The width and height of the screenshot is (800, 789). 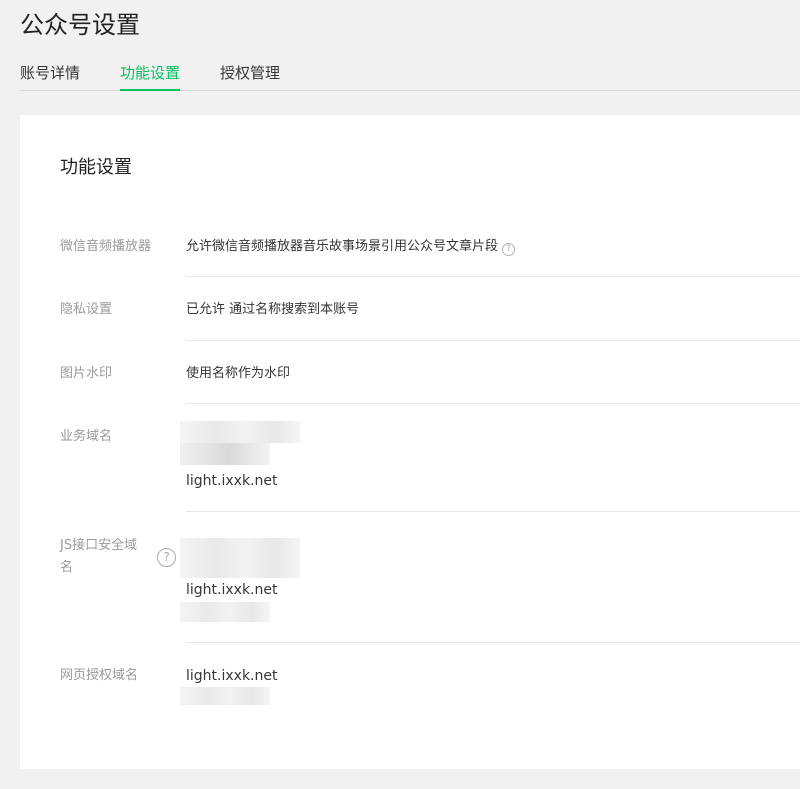 I want to click on setting-value: 使用名称作为水印, so click(x=238, y=373).